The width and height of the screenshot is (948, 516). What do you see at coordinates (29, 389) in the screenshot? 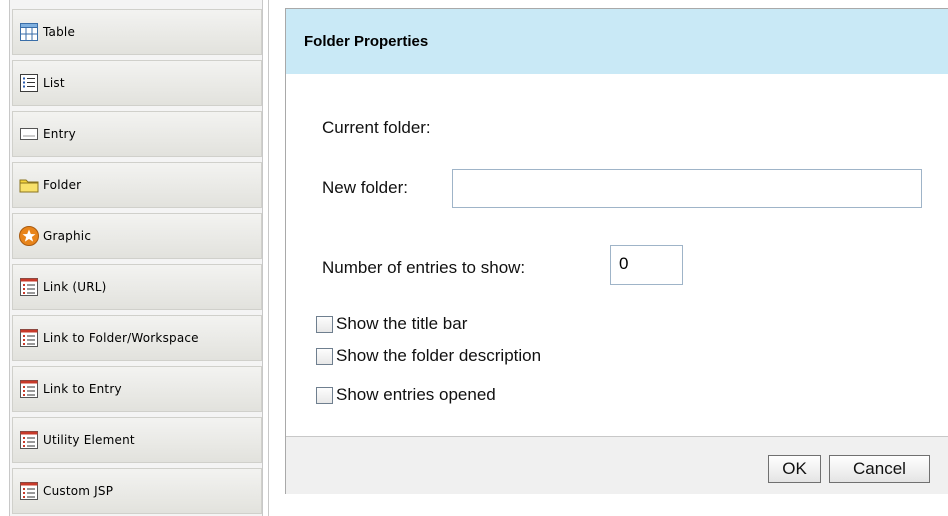
I see `link-entry-icon` at bounding box center [29, 389].